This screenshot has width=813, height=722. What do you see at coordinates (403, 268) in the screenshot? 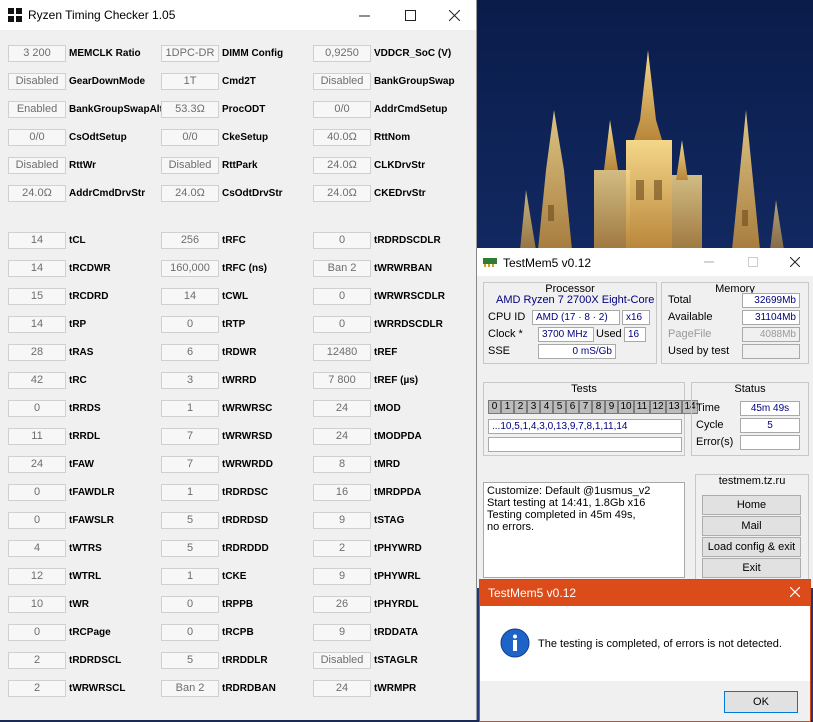
I see `timing-label: tWRWRBAN` at bounding box center [403, 268].